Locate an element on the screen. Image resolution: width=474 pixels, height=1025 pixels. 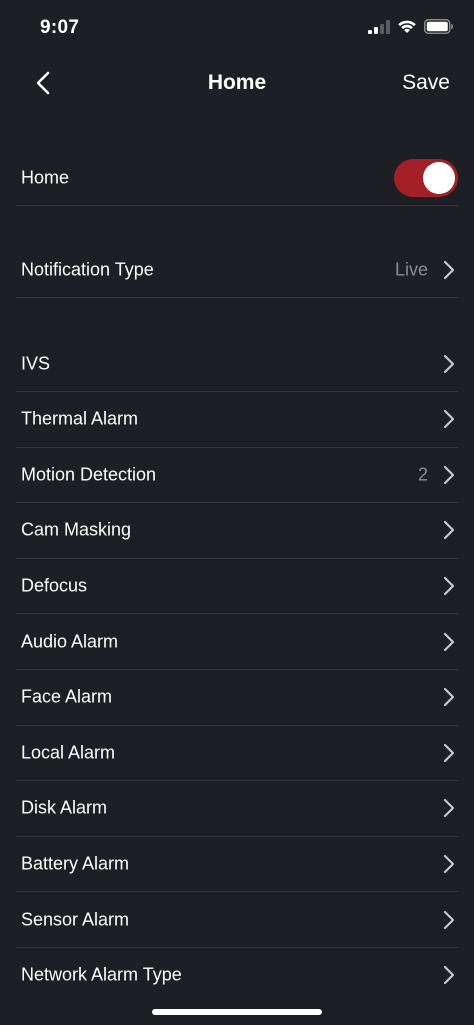
alarm-item-row: Face Alarm is located at coordinates (237, 698).